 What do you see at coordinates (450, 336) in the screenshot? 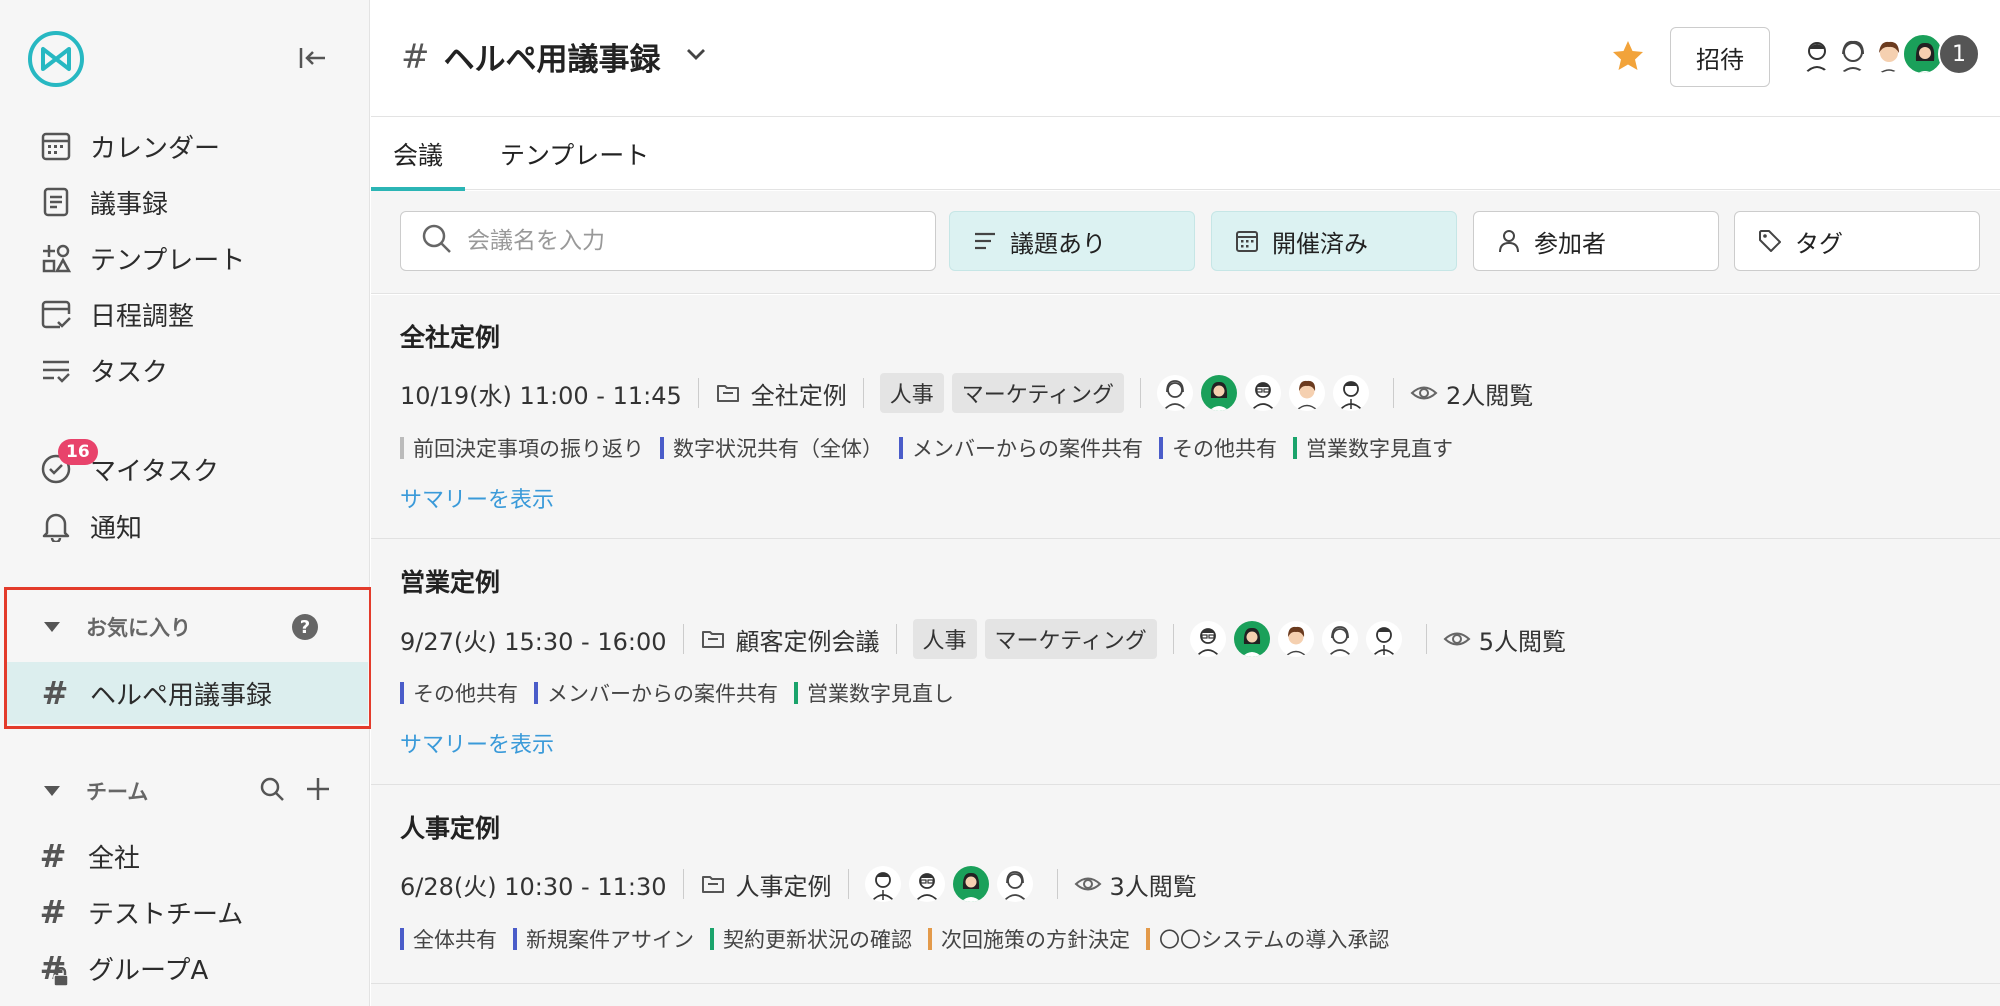
I see `meeting-title: 全社定例` at bounding box center [450, 336].